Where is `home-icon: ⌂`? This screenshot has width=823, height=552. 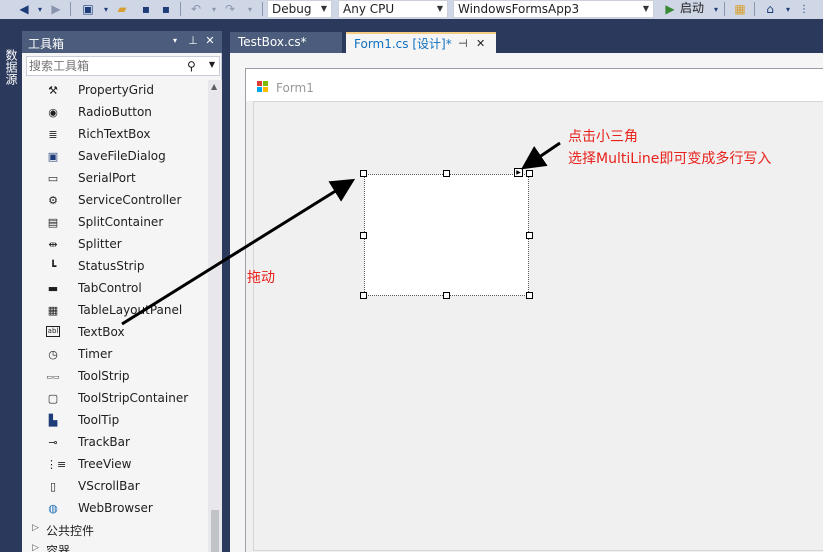
home-icon: ⌂ is located at coordinates (770, 9).